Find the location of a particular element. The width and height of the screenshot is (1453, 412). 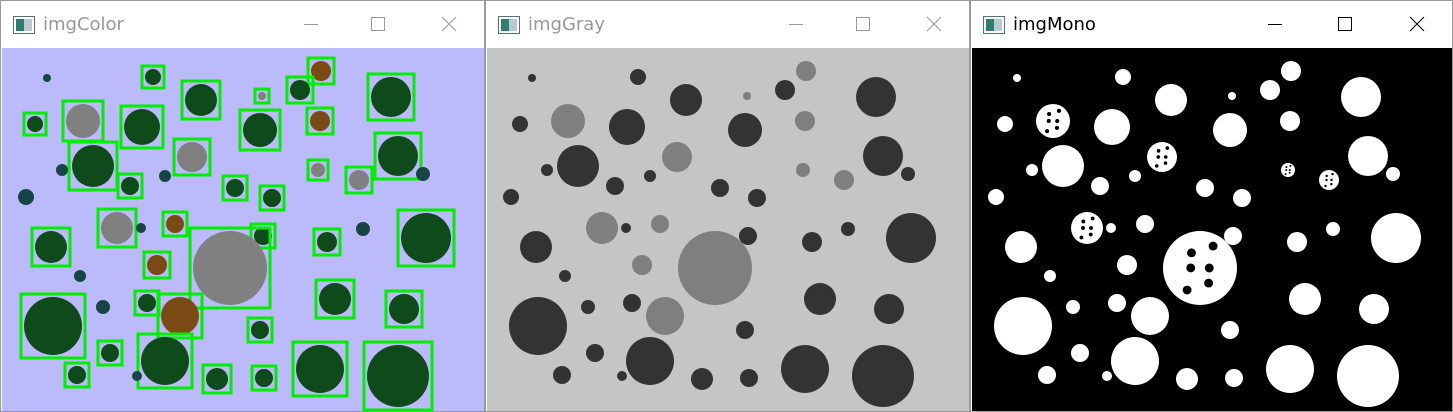

minimize-icon is located at coordinates (796, 24).